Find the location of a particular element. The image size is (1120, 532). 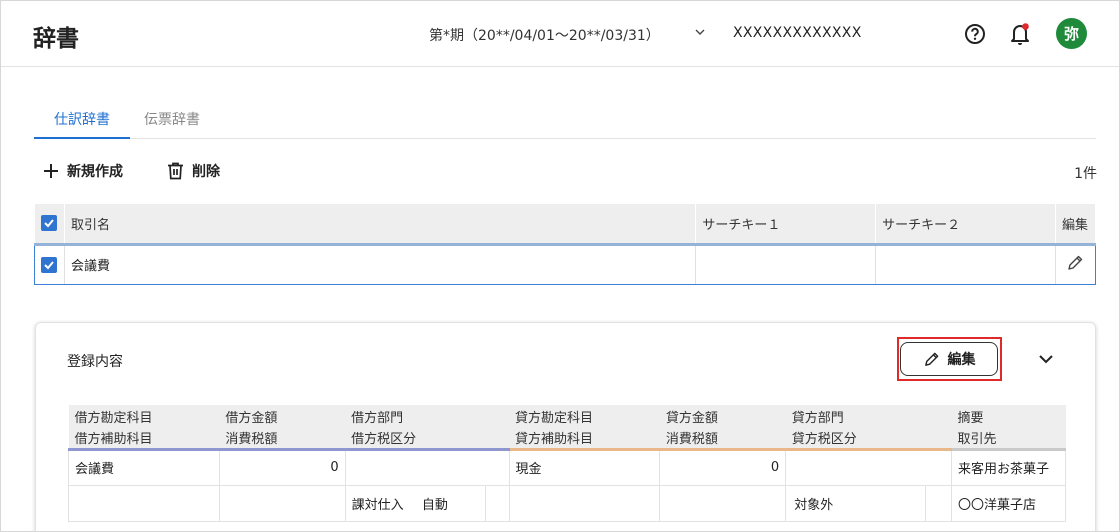

header-debit-sub-account: 借方補助科目 is located at coordinates (144, 439).